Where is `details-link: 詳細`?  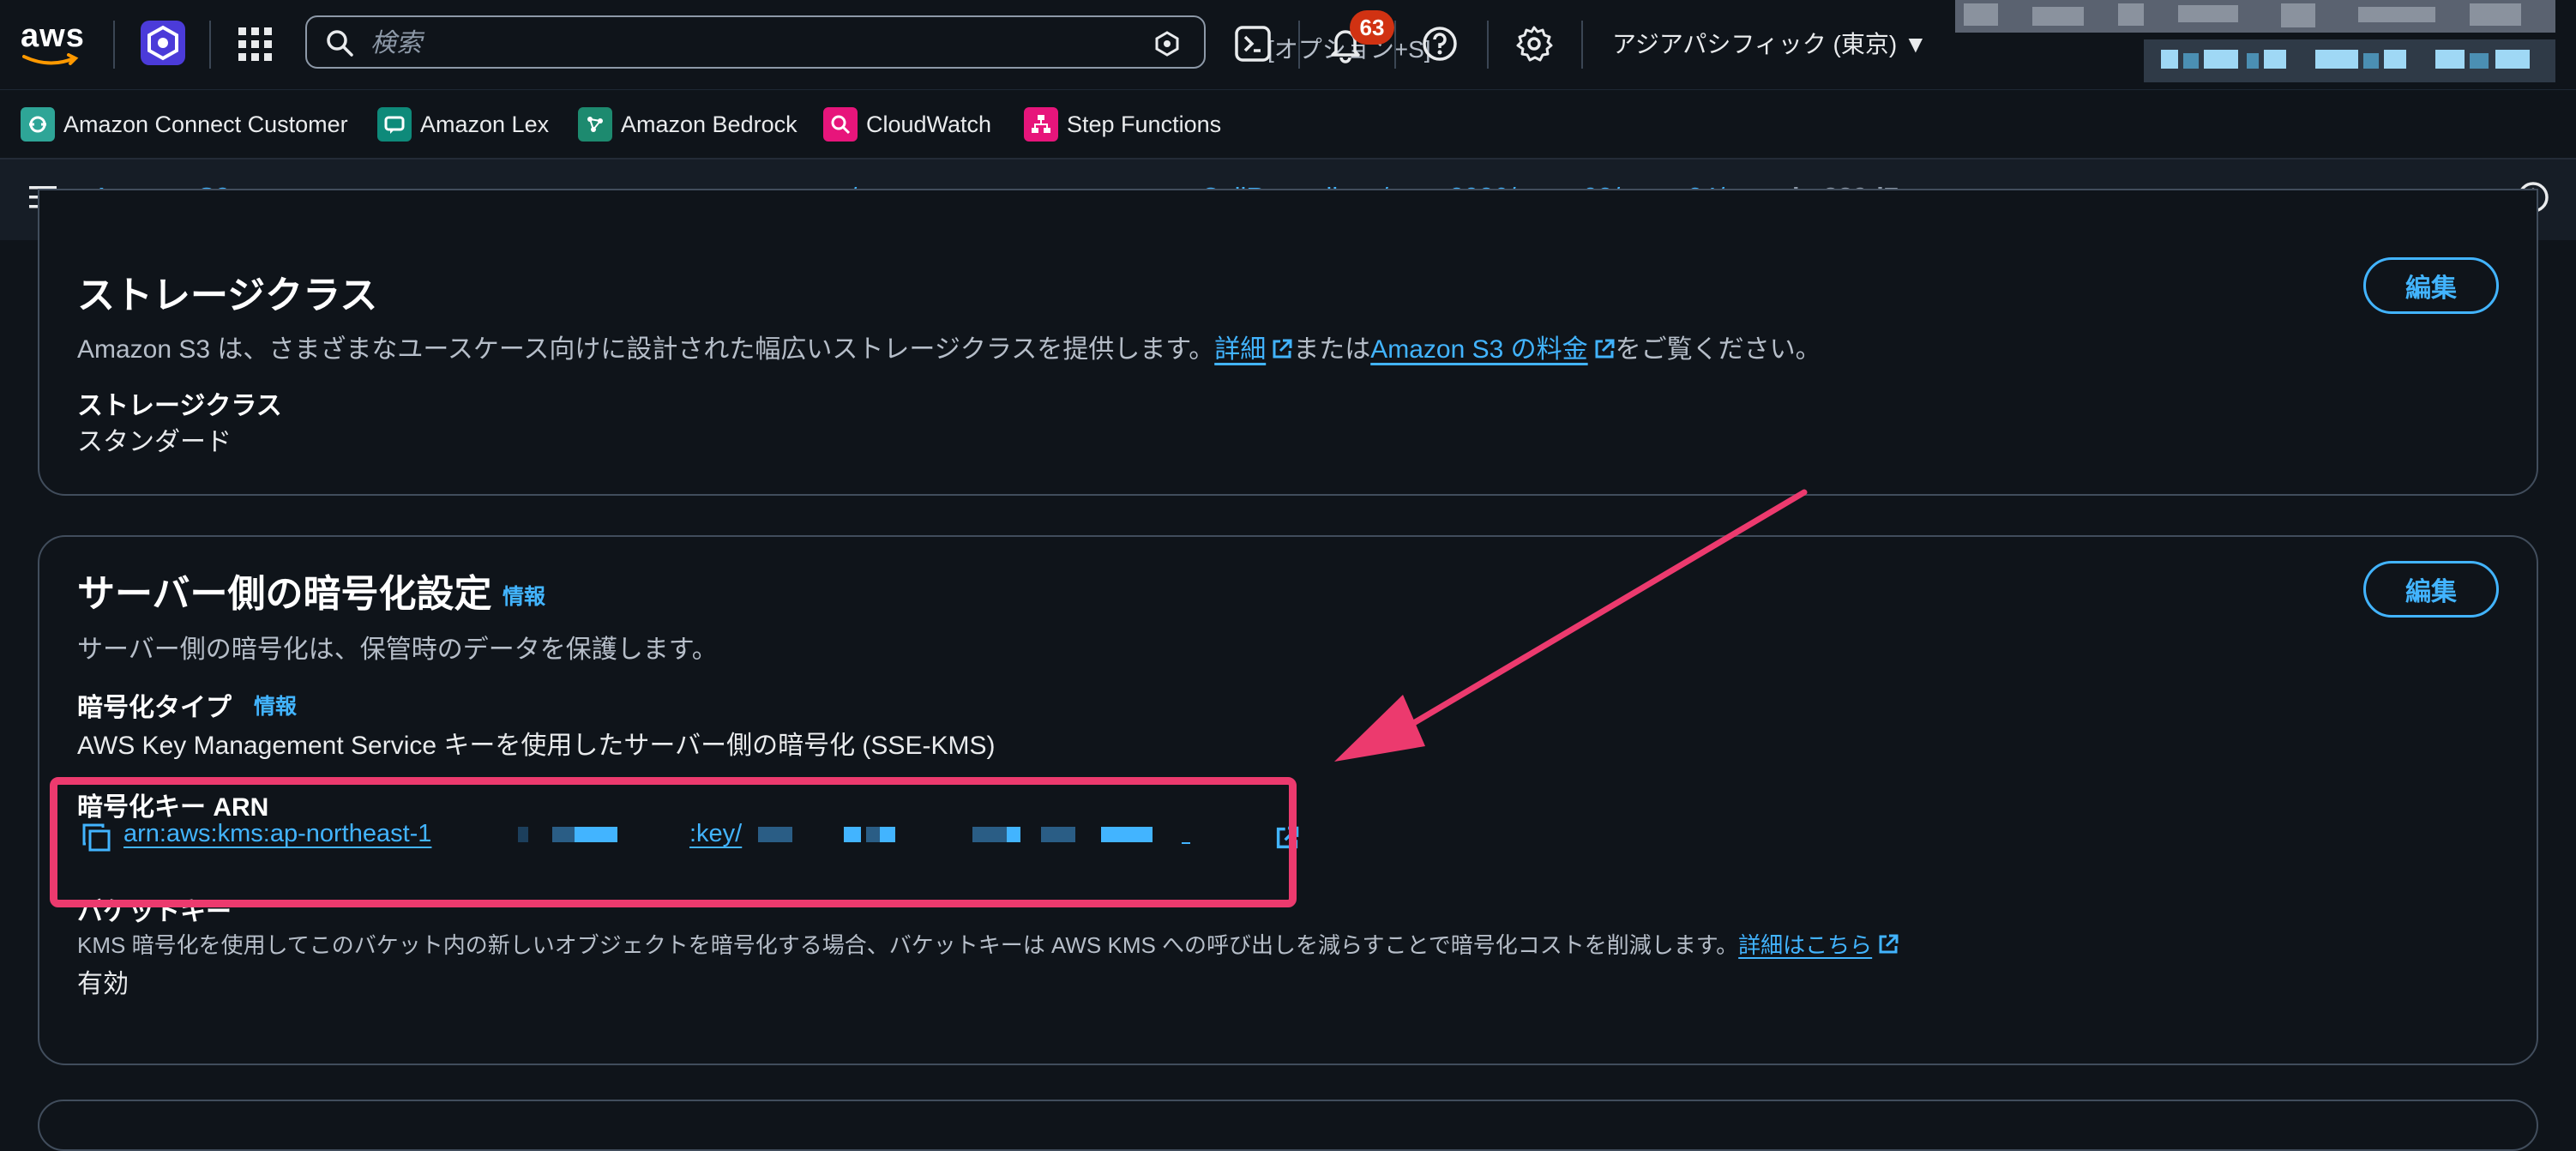 details-link: 詳細 is located at coordinates (1253, 349).